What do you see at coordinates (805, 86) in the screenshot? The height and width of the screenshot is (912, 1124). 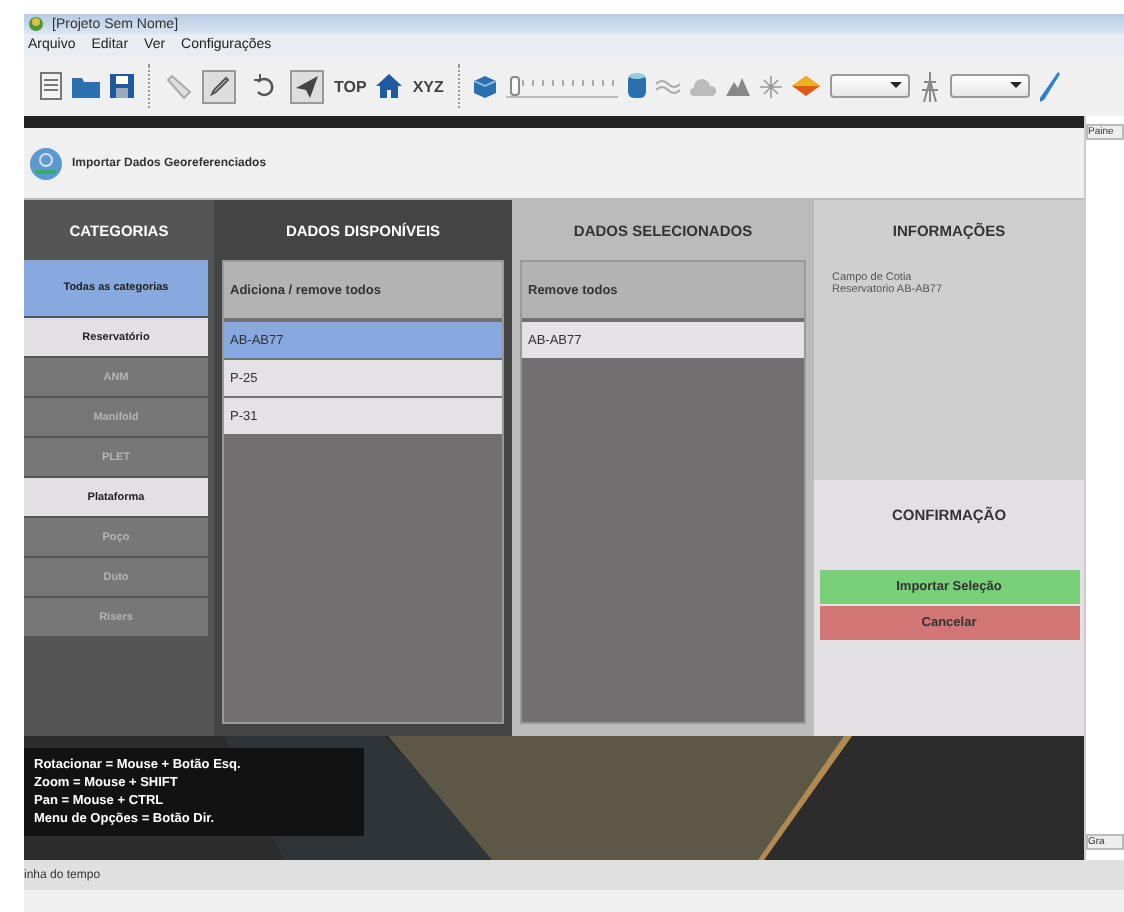 I see `terrain-icon` at bounding box center [805, 86].